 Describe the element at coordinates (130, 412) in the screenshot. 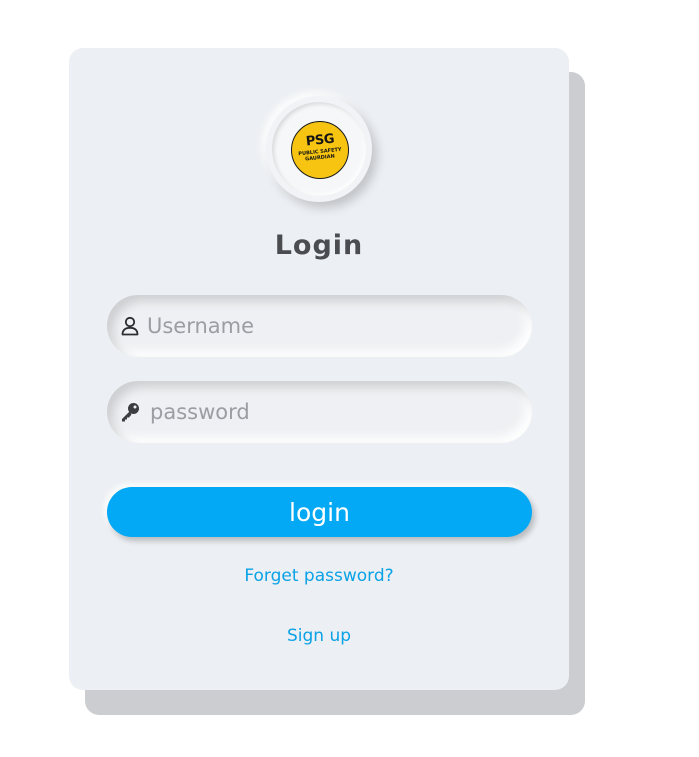

I see `key-icon` at that location.